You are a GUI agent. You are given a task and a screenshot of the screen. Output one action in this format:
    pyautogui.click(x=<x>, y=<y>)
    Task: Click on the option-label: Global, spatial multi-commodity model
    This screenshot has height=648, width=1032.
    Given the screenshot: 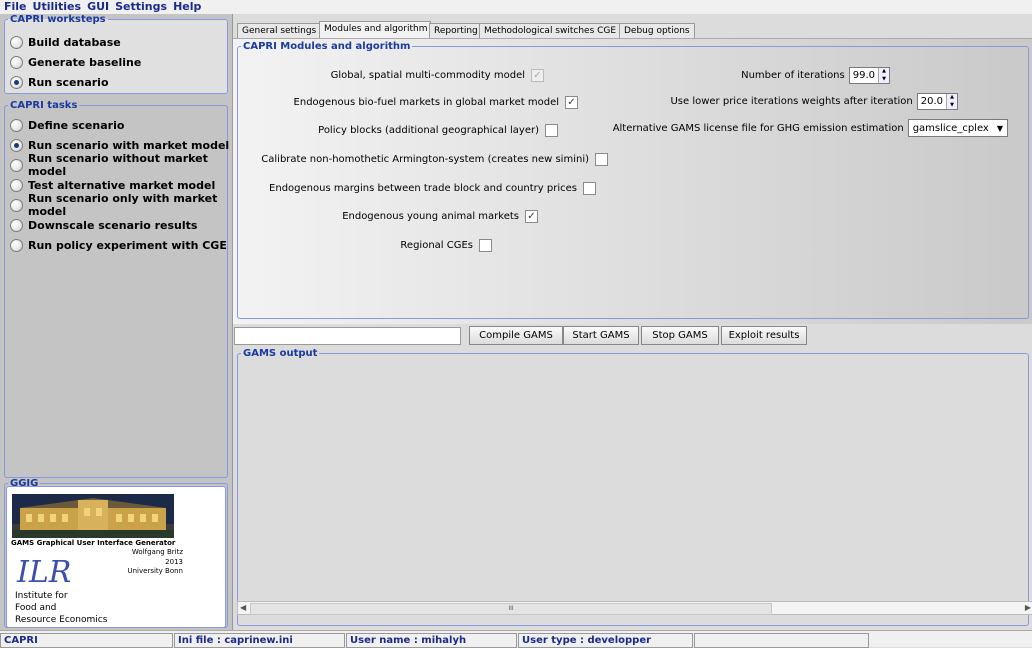 What is the action you would take?
    pyautogui.click(x=427, y=75)
    